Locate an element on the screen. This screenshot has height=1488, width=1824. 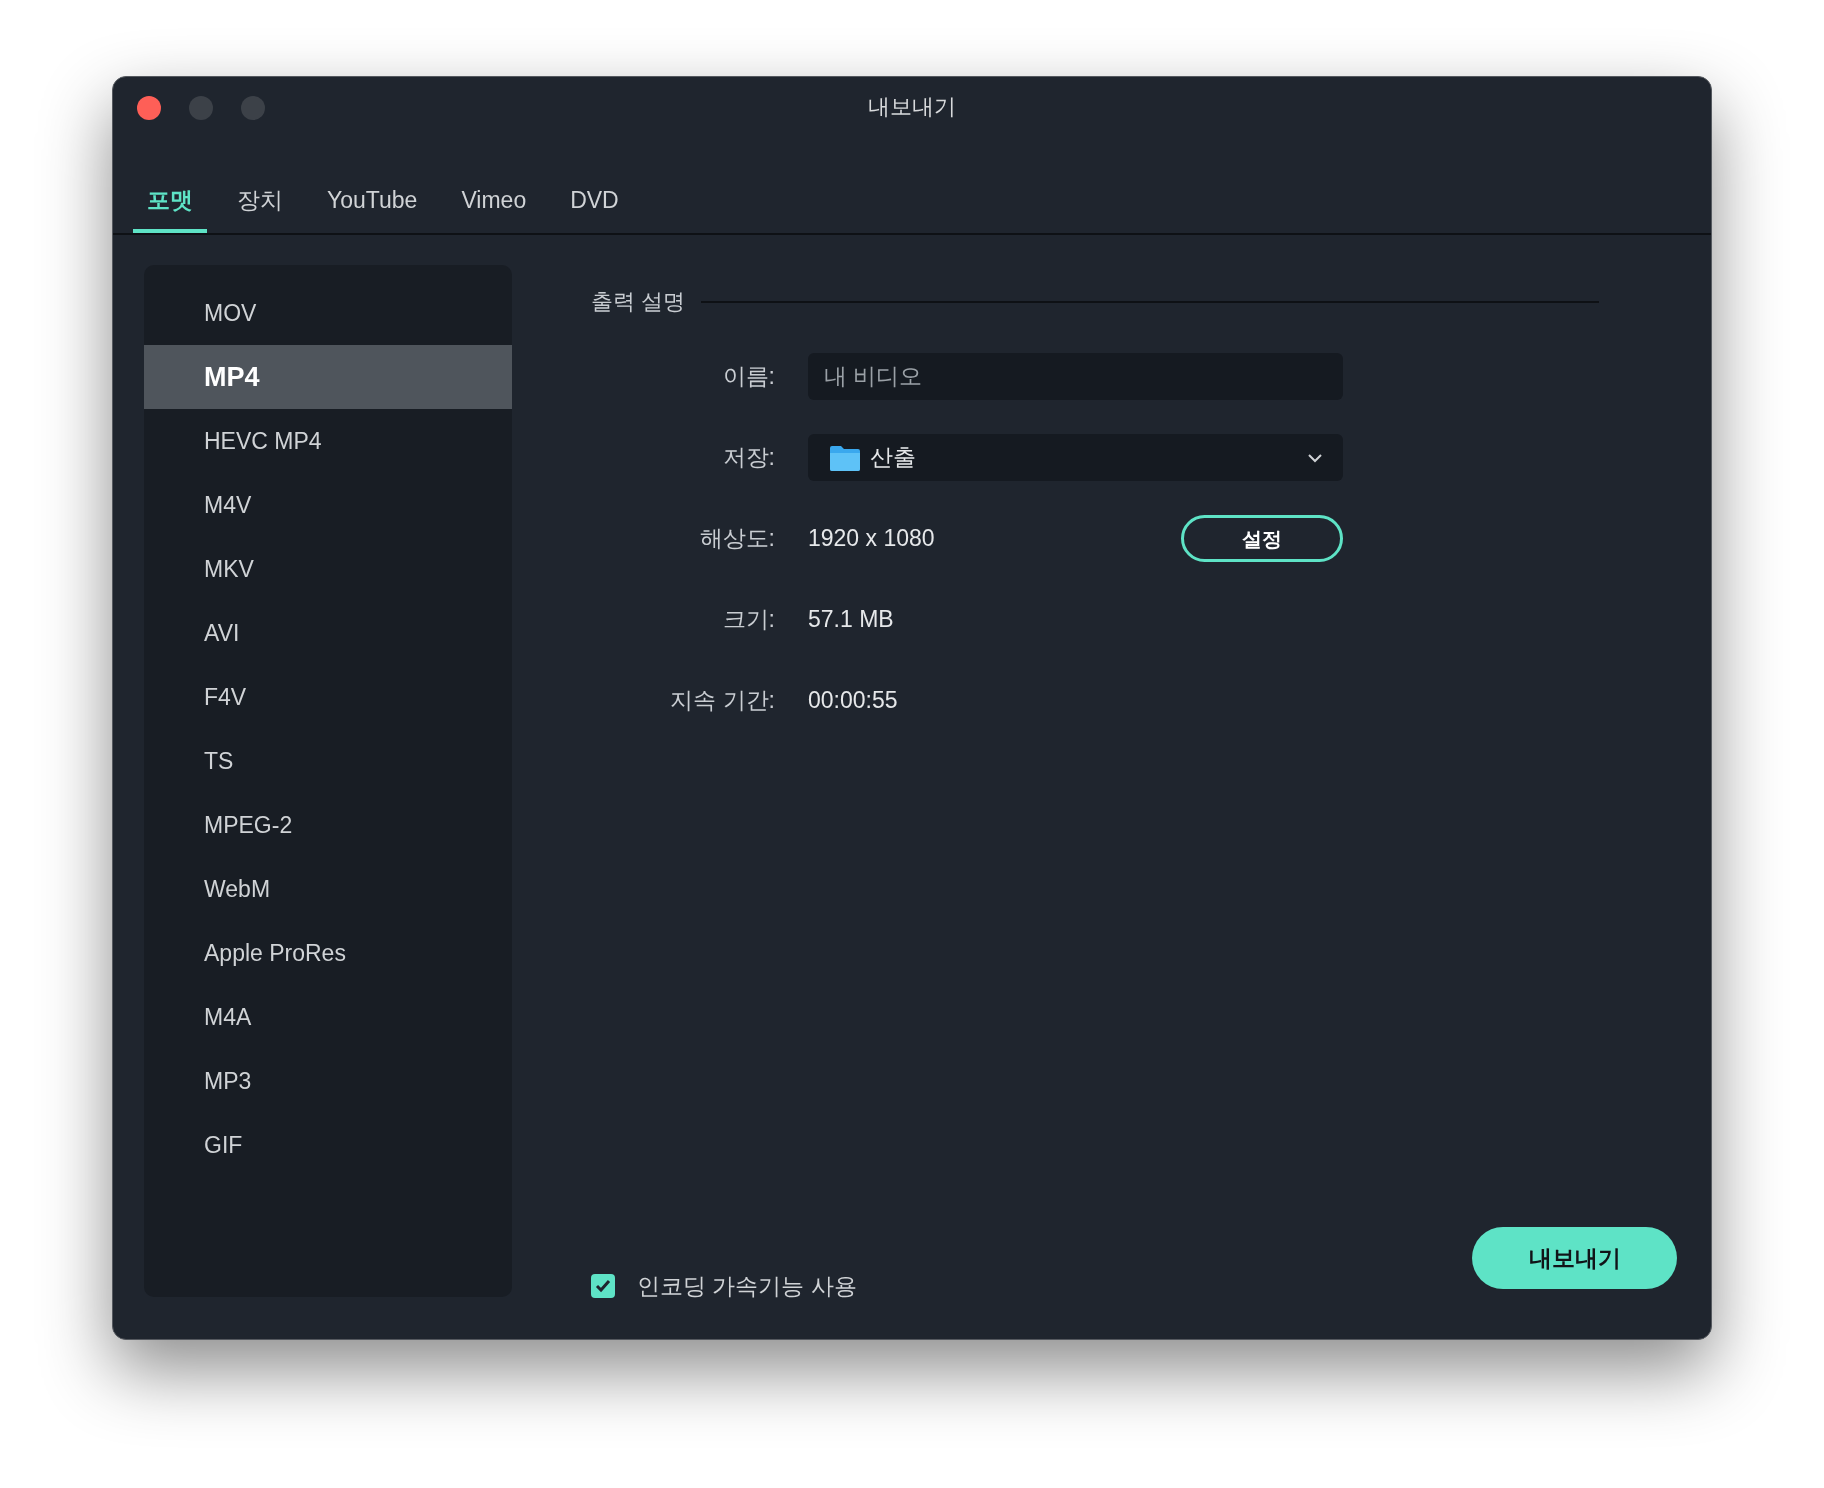
tab: 포맷 is located at coordinates (170, 207).